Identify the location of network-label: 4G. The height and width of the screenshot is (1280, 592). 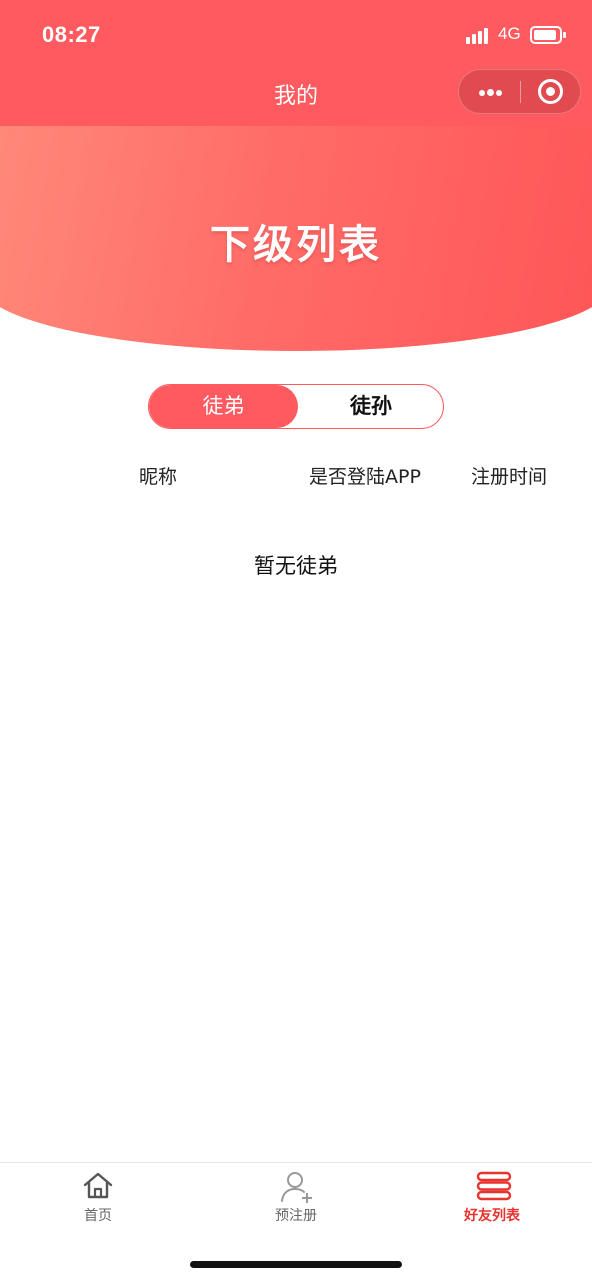
(509, 33).